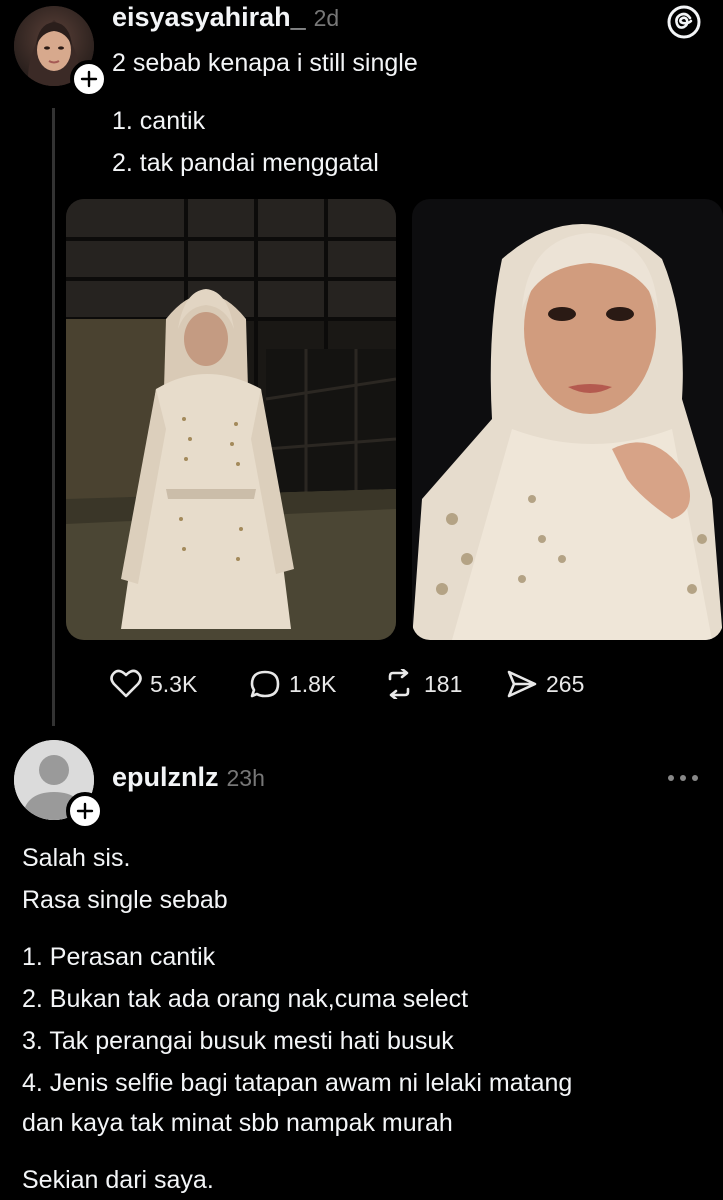 The height and width of the screenshot is (1200, 723). I want to click on reply-text-line: Rasa single sebab, so click(125, 900).